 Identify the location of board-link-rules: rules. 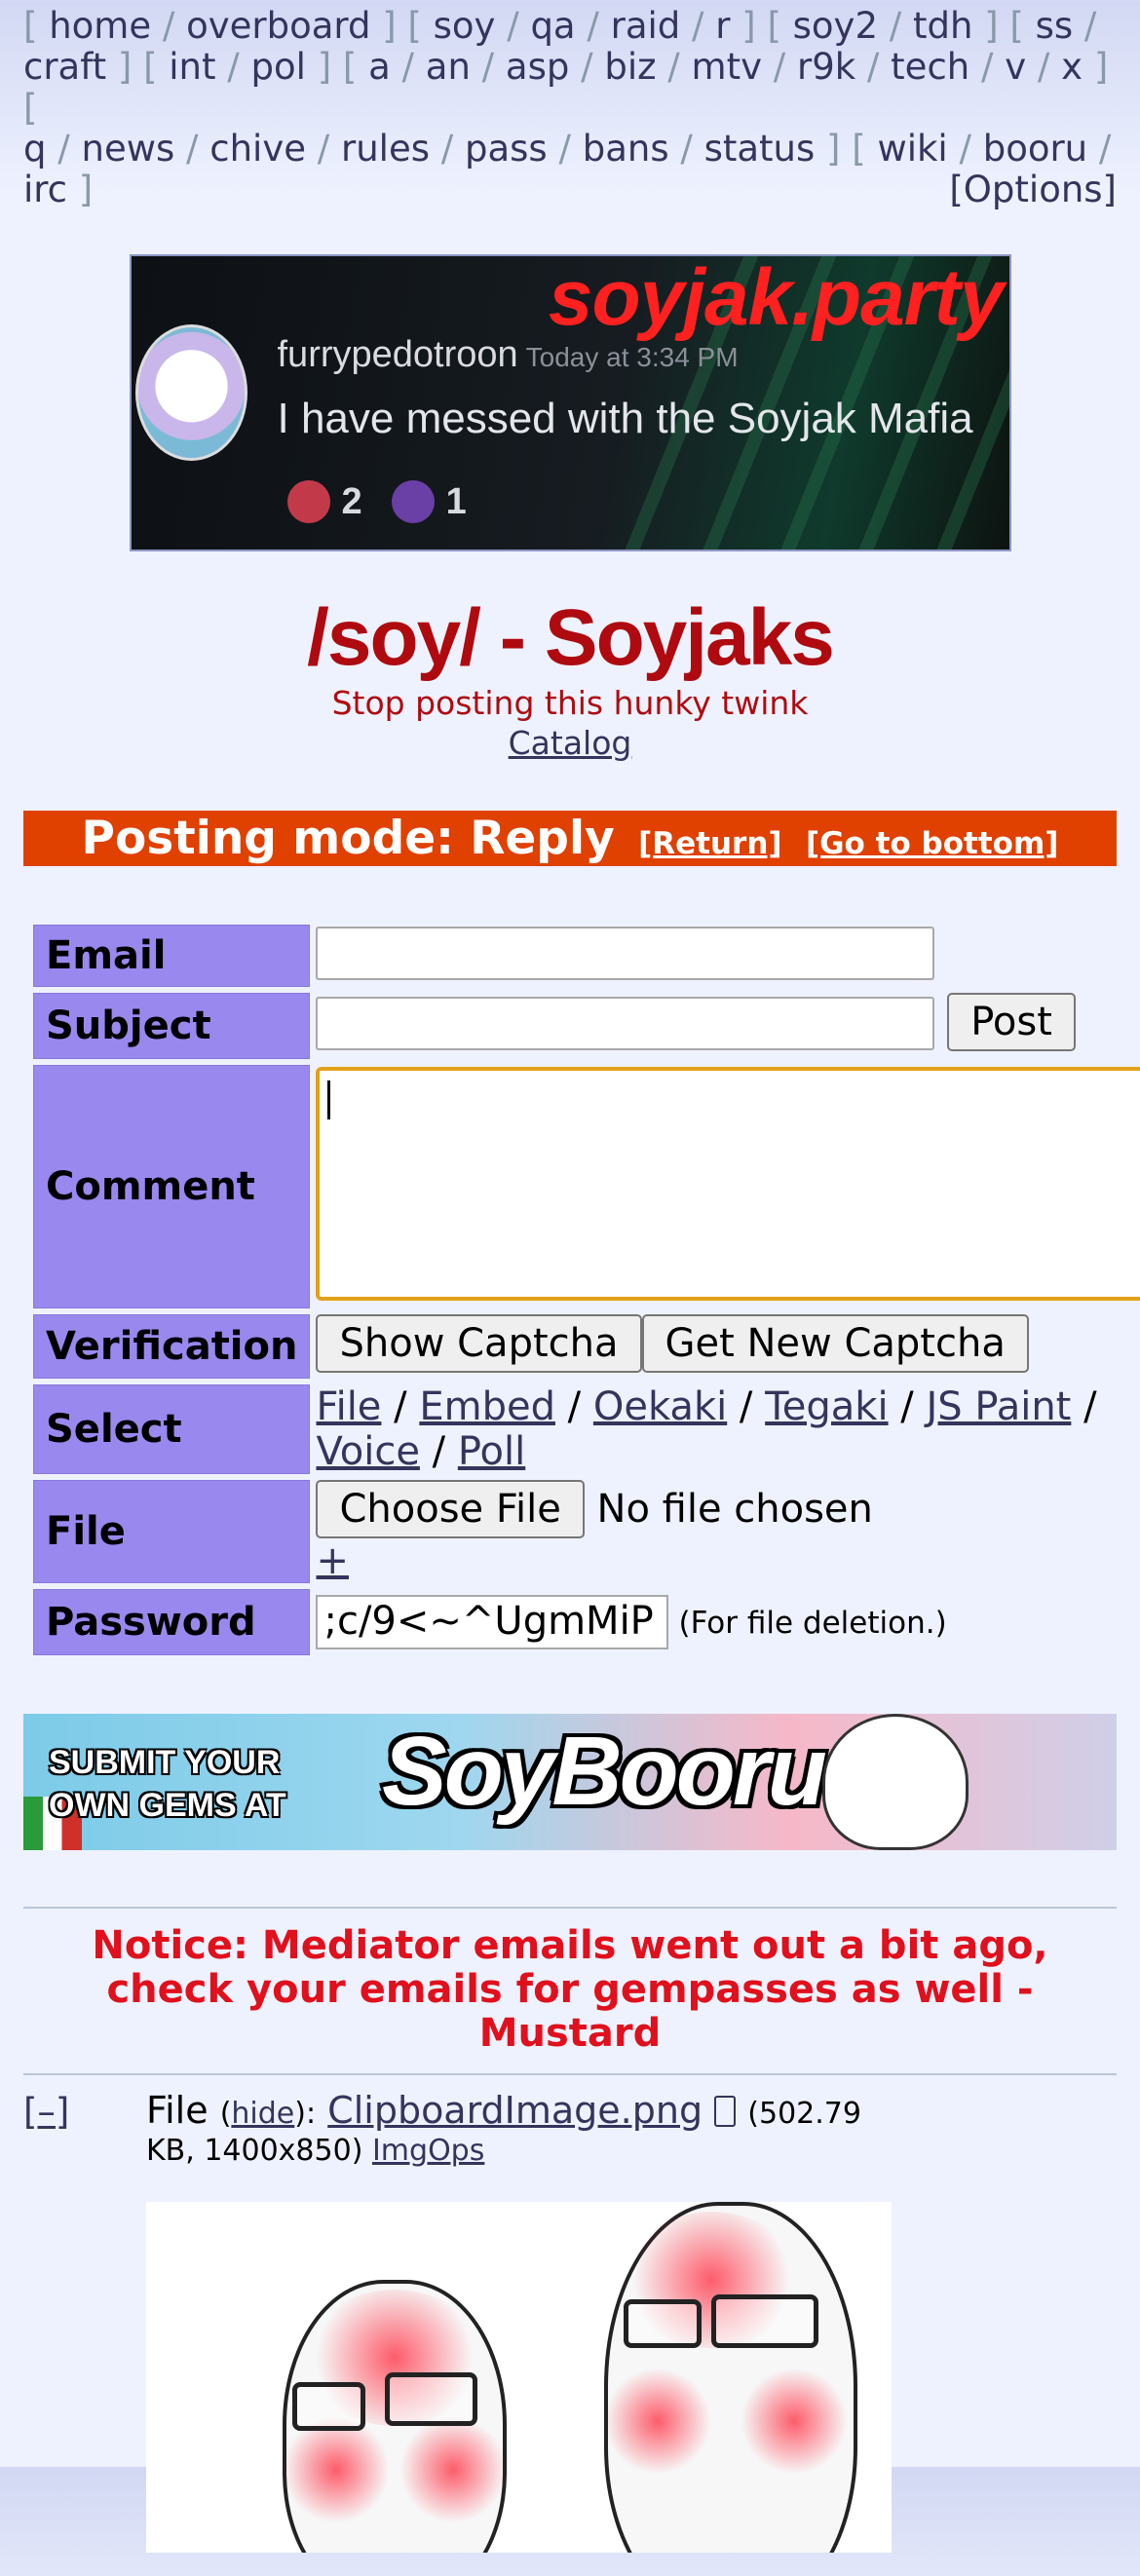
(386, 149).